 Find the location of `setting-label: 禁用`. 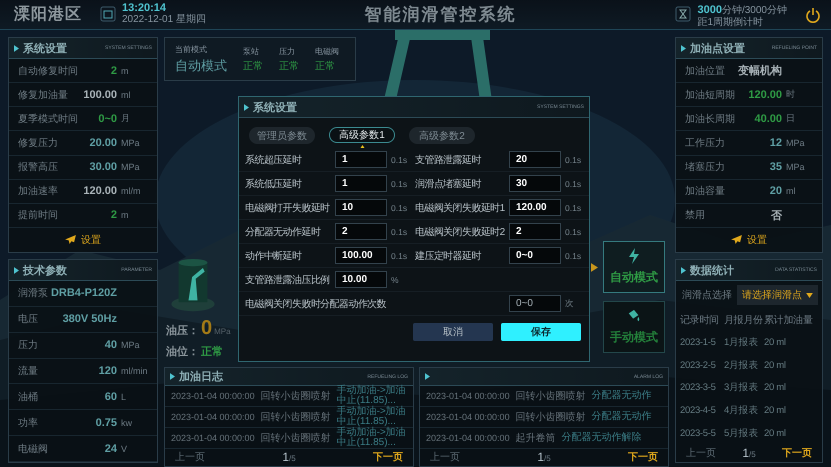

setting-label: 禁用 is located at coordinates (695, 215).